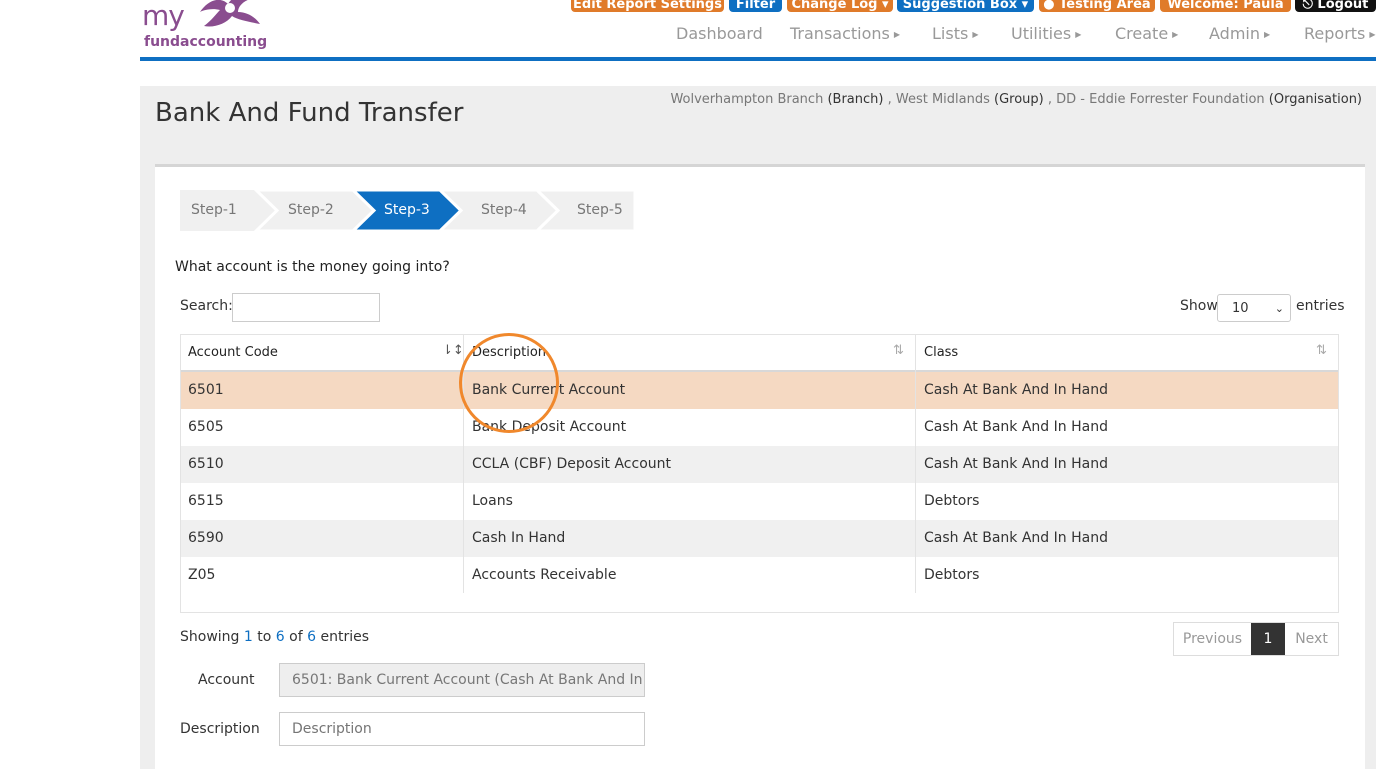 The width and height of the screenshot is (1376, 769). What do you see at coordinates (747, 99) in the screenshot?
I see `branch-name: Wolverhampton Branch` at bounding box center [747, 99].